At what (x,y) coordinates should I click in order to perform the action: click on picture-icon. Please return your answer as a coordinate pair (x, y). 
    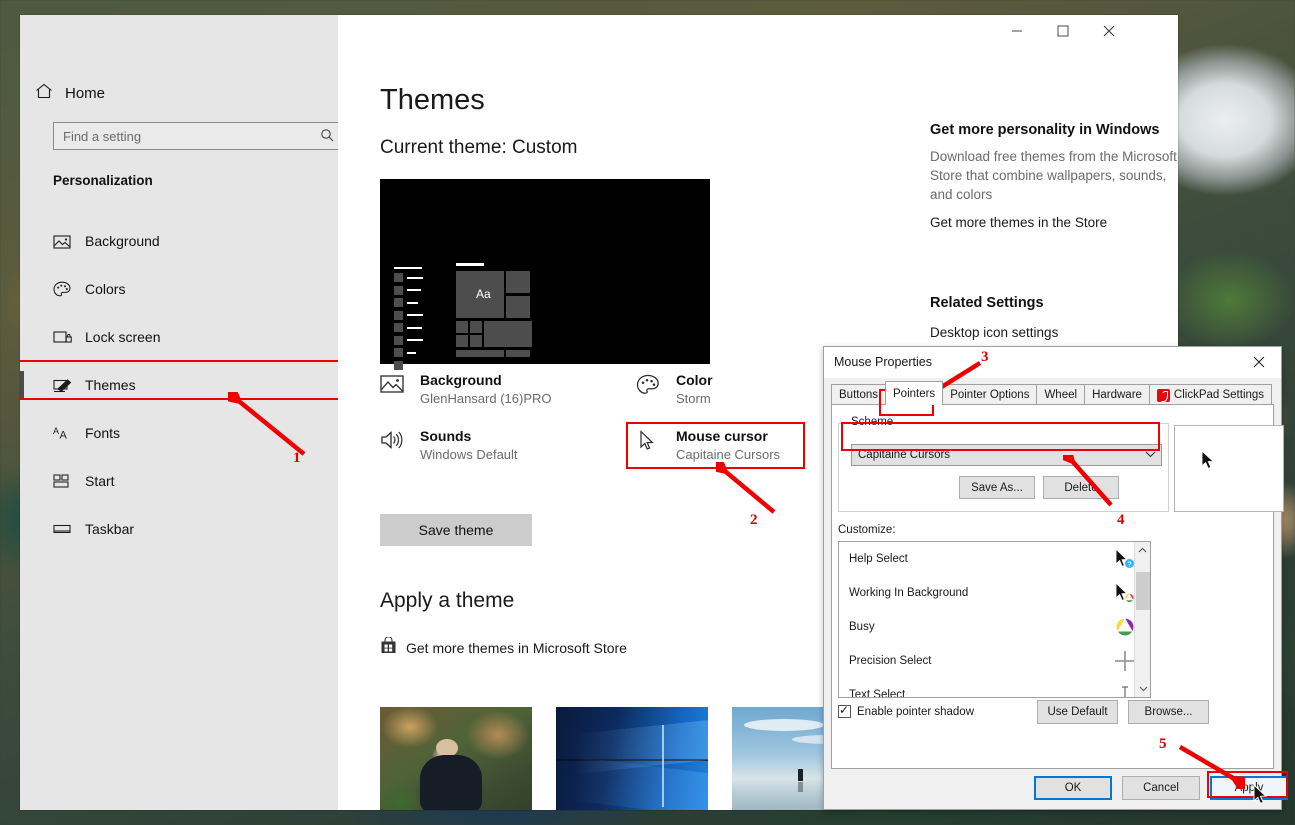
    Looking at the image, I should click on (400, 389).